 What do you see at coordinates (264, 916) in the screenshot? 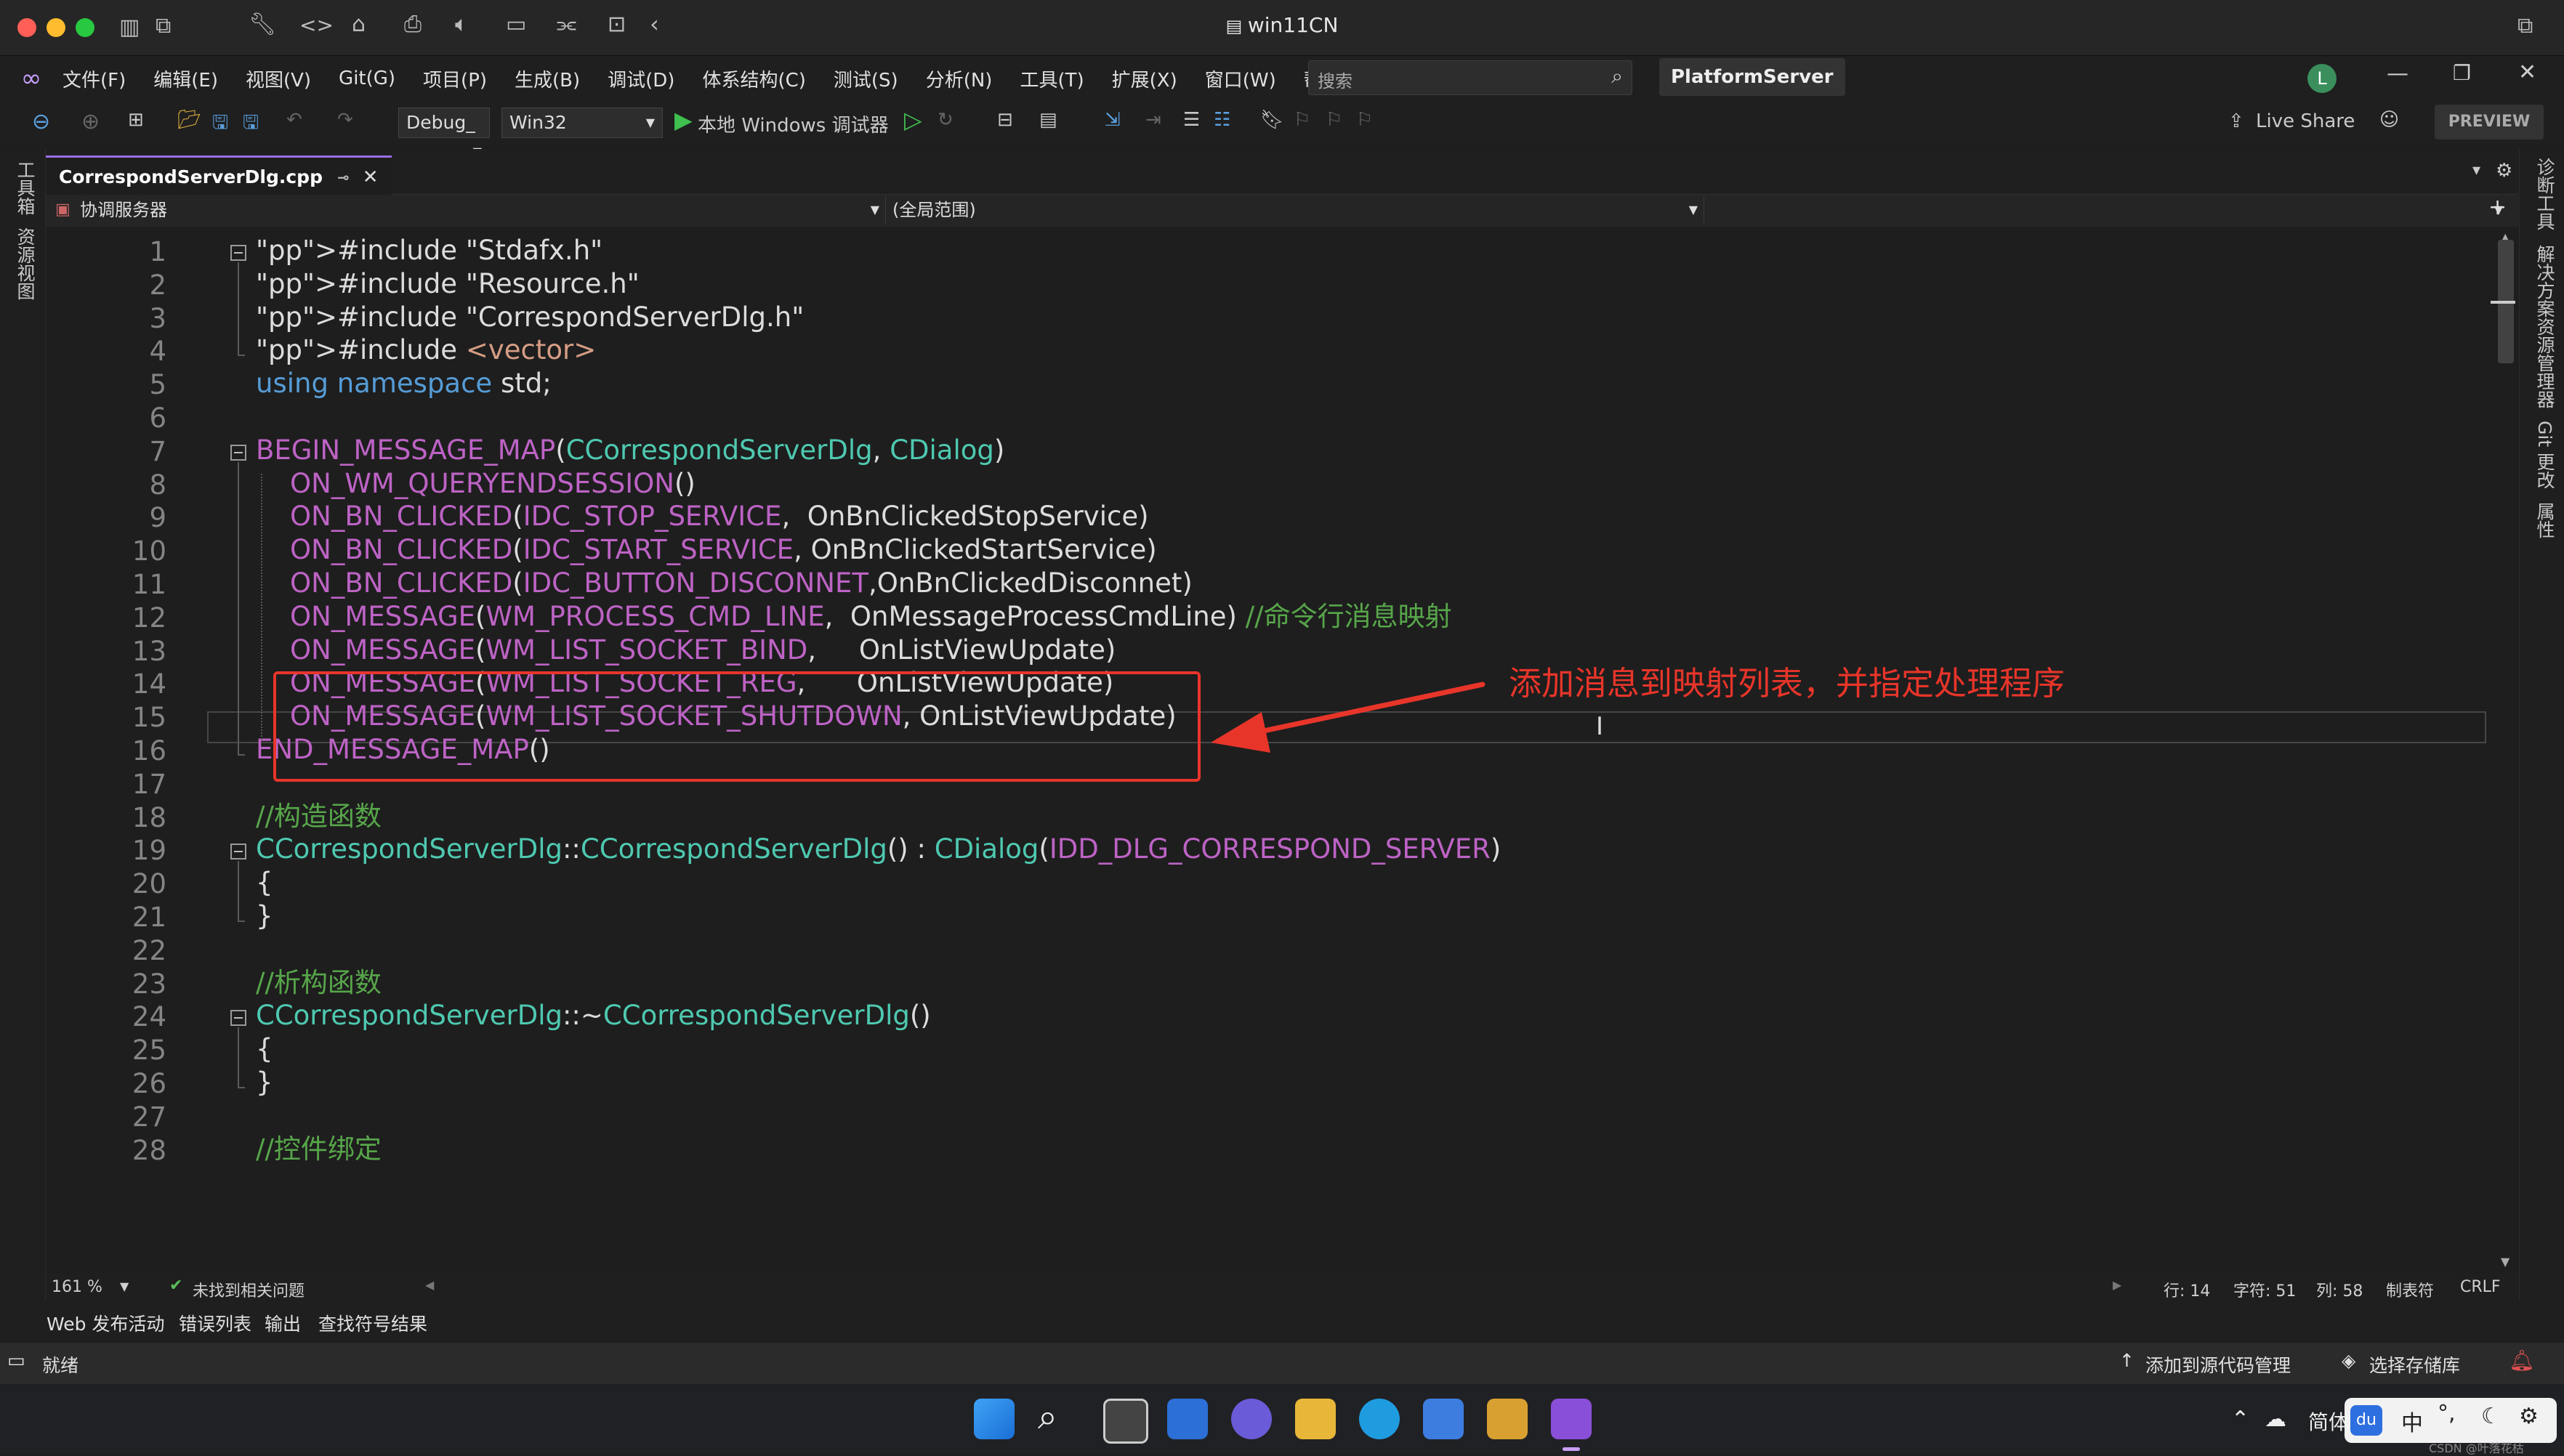
I see `code-line: }` at bounding box center [264, 916].